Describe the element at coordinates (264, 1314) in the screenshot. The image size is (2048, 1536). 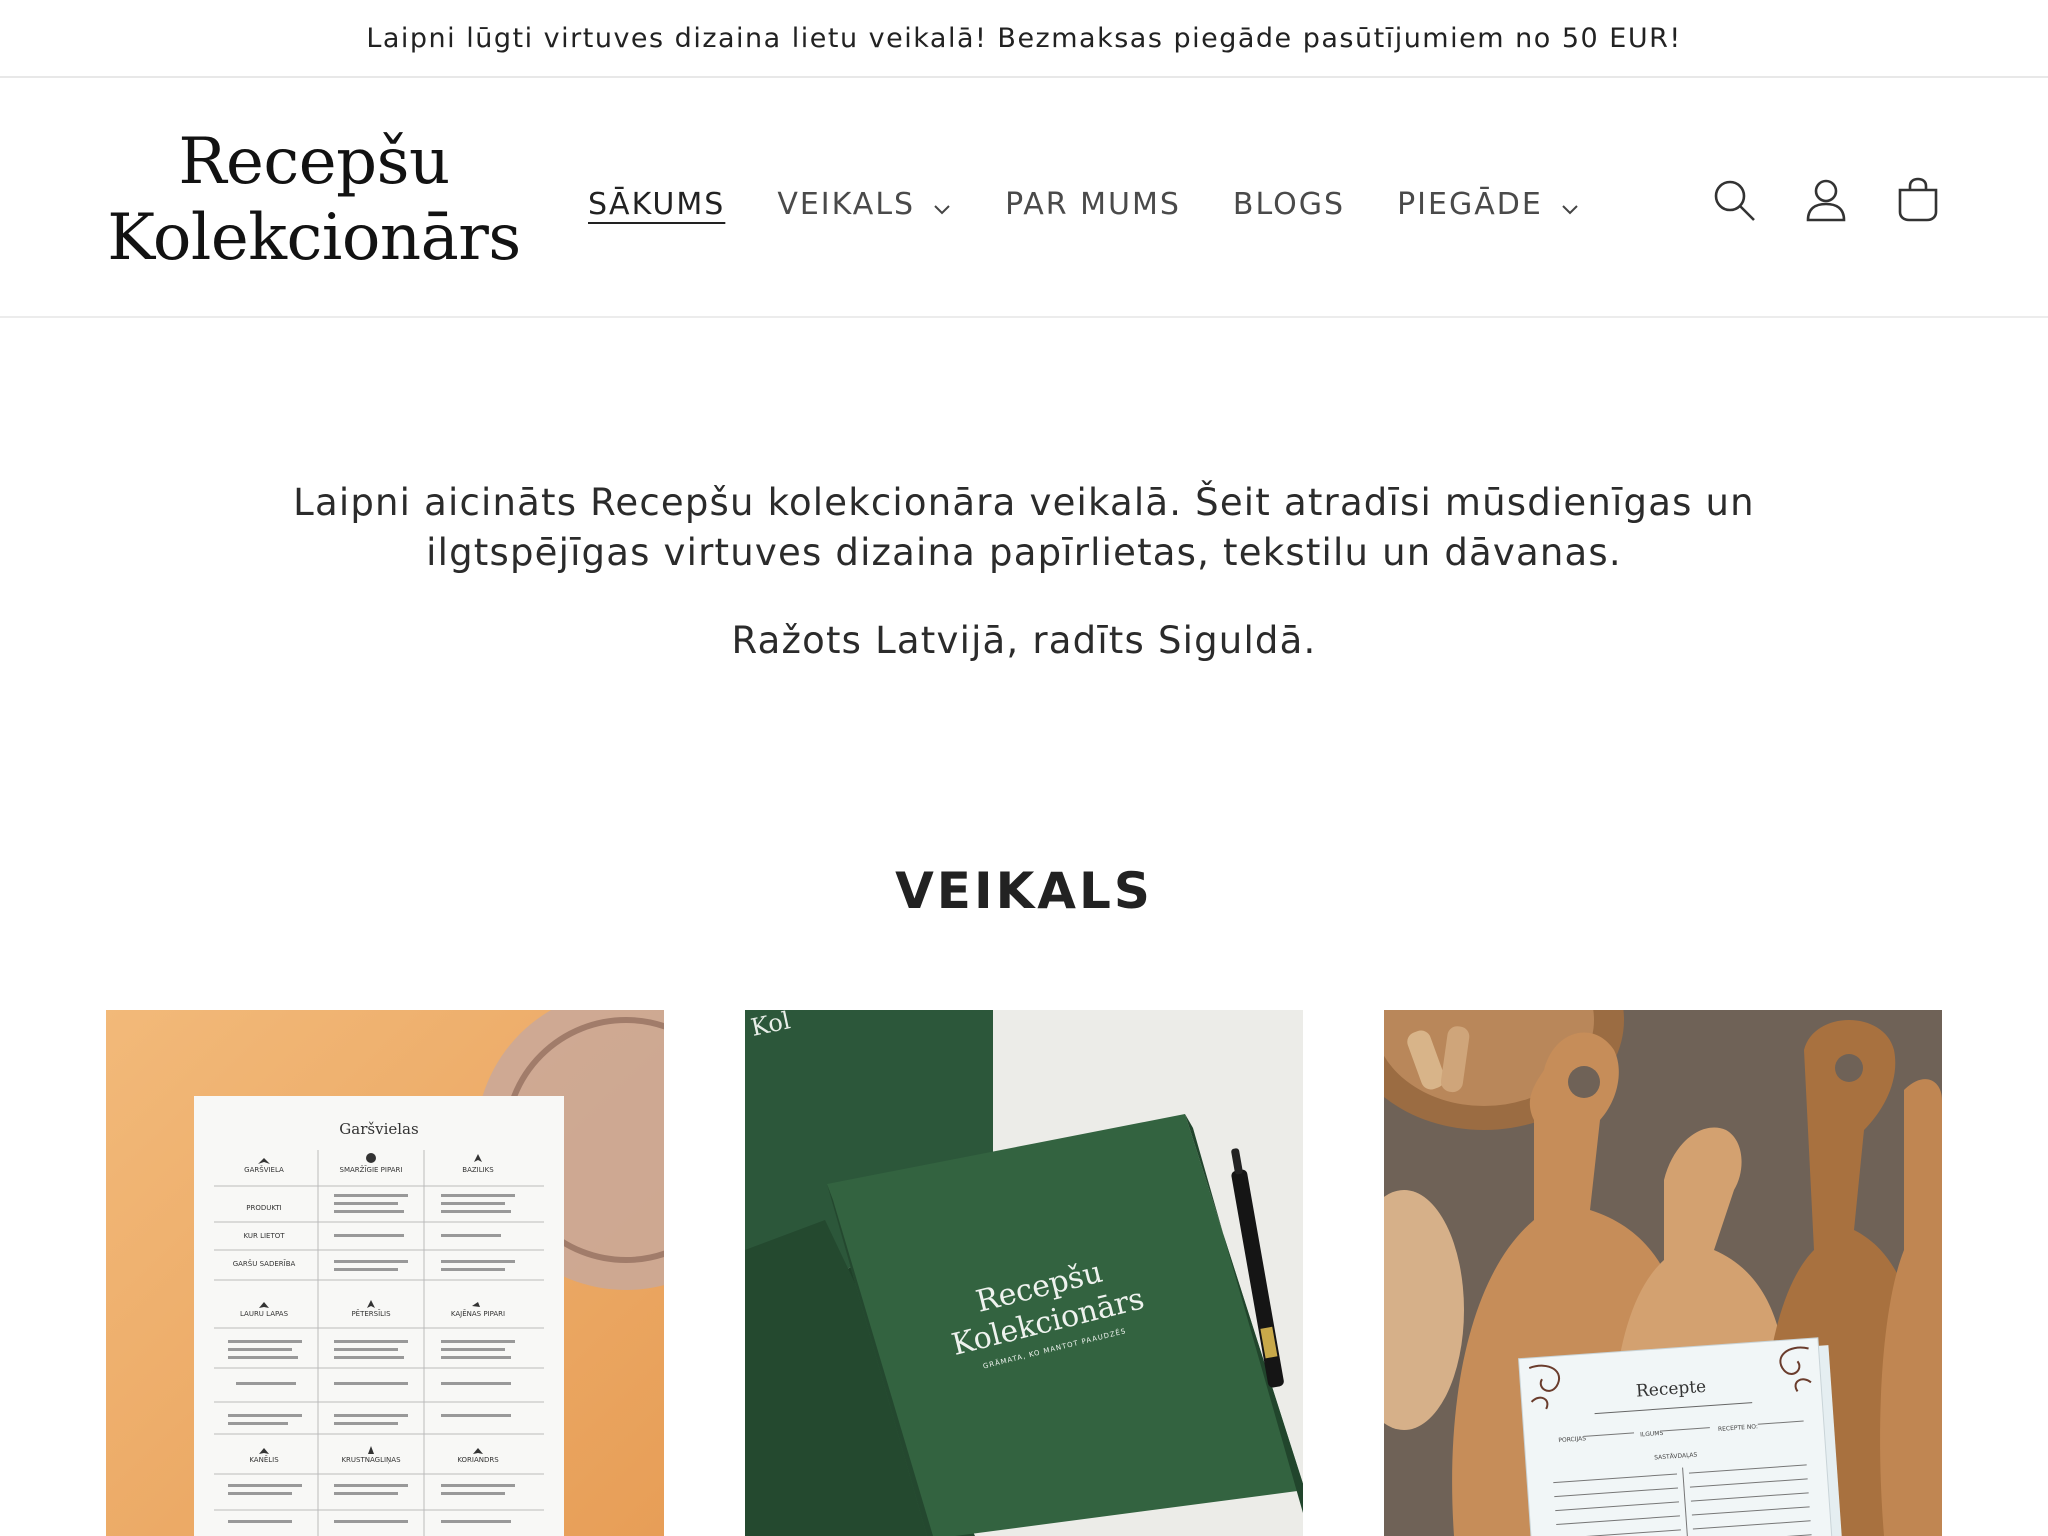
I see `chart-header: LAURU LAPAS` at that location.